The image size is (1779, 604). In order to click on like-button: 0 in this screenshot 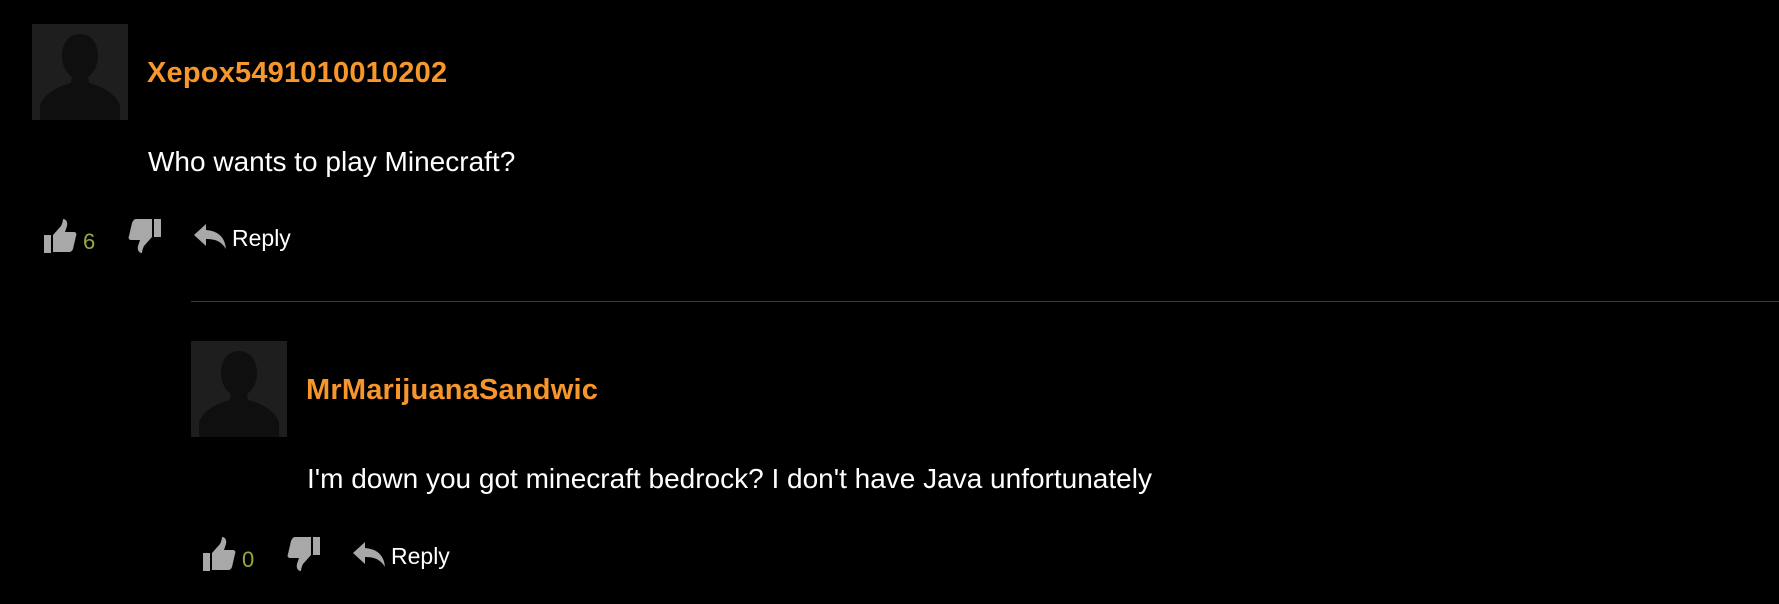, I will do `click(229, 555)`.